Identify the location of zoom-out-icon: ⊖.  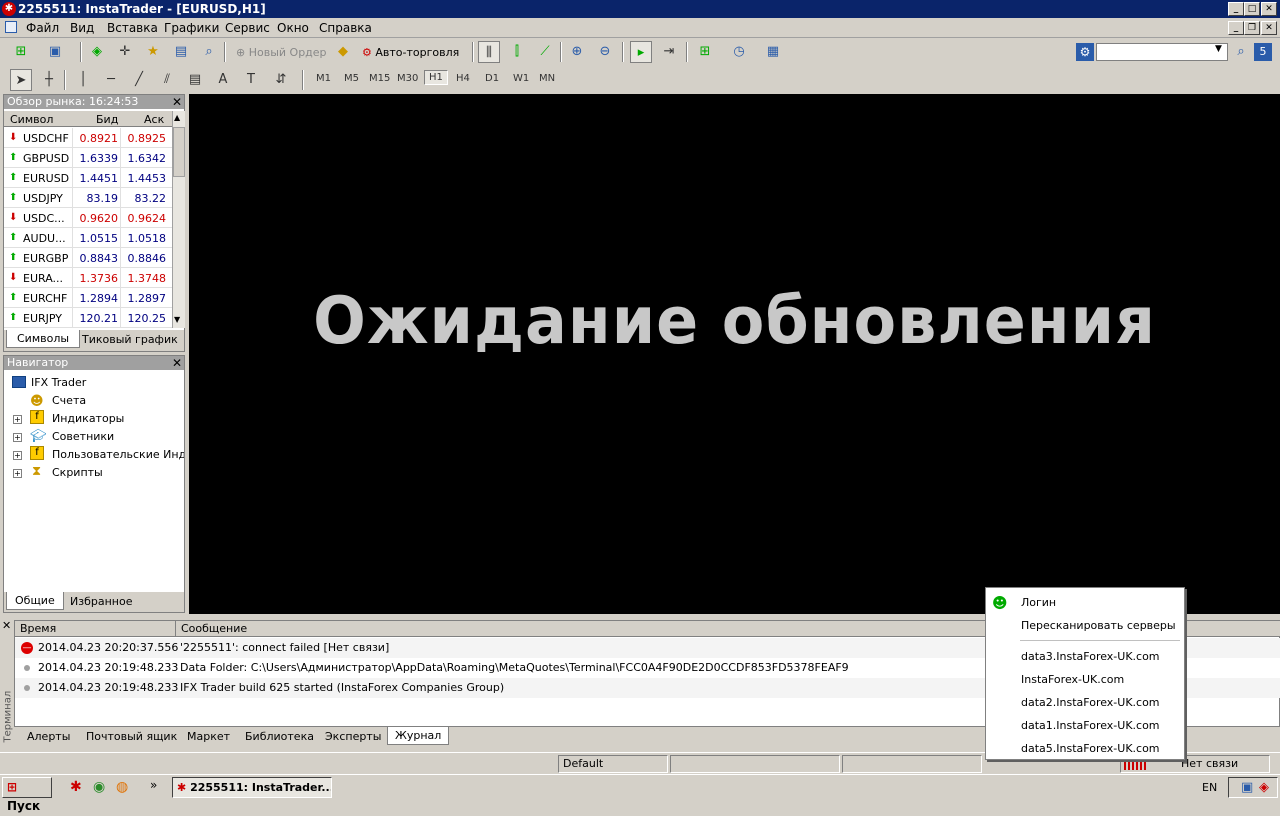
(605, 52).